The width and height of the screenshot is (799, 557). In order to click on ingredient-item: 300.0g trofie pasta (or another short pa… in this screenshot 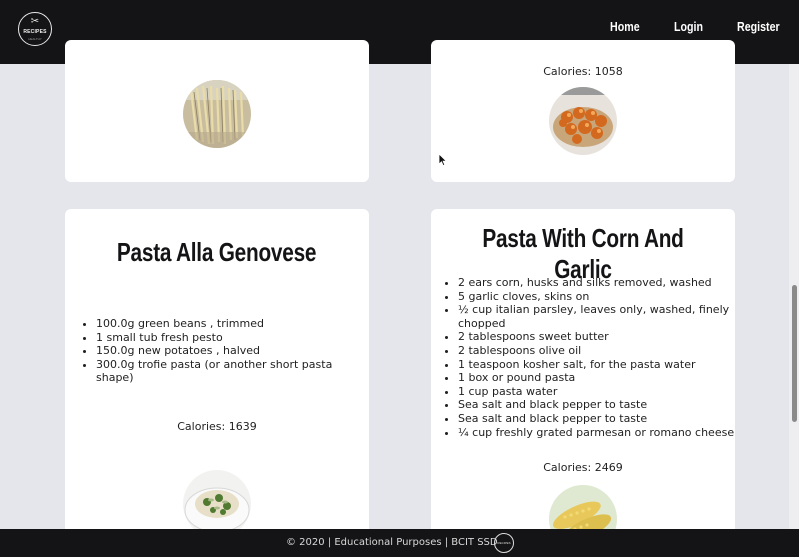, I will do `click(232, 371)`.